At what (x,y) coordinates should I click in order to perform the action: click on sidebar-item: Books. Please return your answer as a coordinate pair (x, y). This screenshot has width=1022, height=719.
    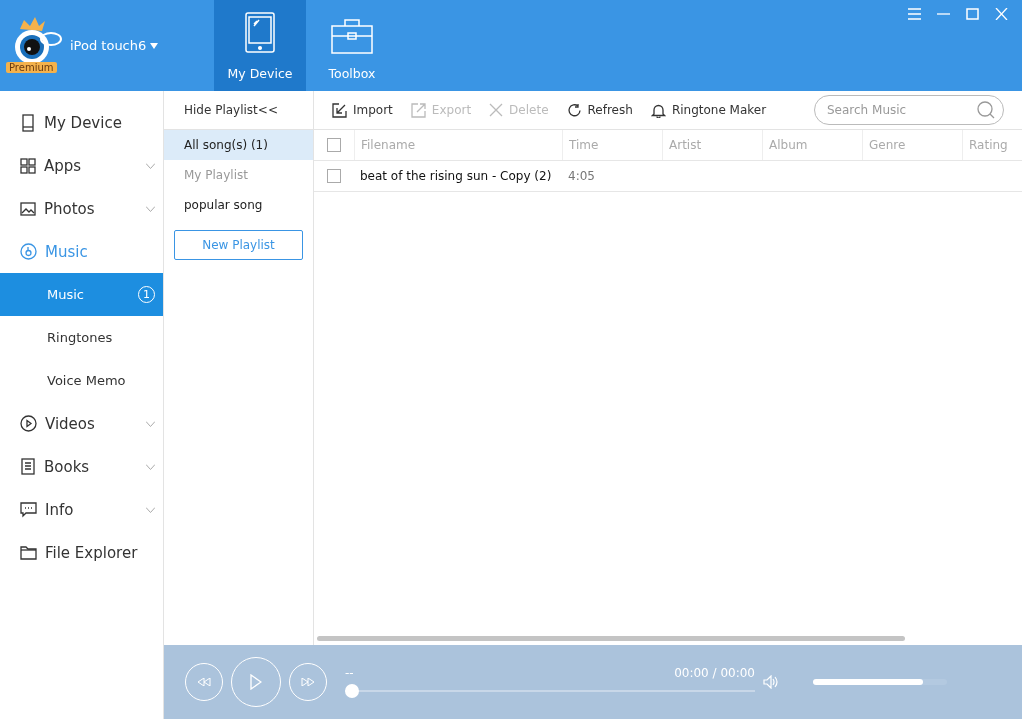
    Looking at the image, I should click on (81, 466).